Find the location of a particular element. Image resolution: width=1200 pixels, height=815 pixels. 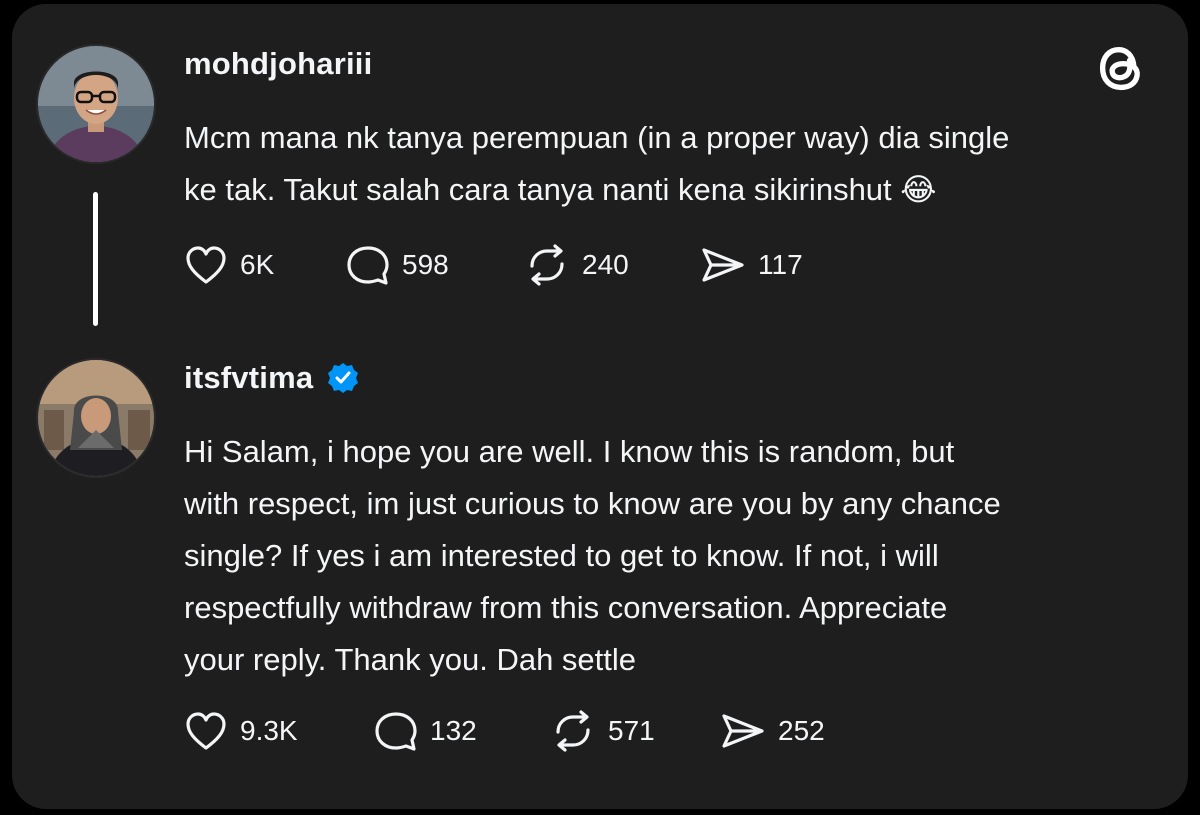

share-count: 252 is located at coordinates (801, 730).